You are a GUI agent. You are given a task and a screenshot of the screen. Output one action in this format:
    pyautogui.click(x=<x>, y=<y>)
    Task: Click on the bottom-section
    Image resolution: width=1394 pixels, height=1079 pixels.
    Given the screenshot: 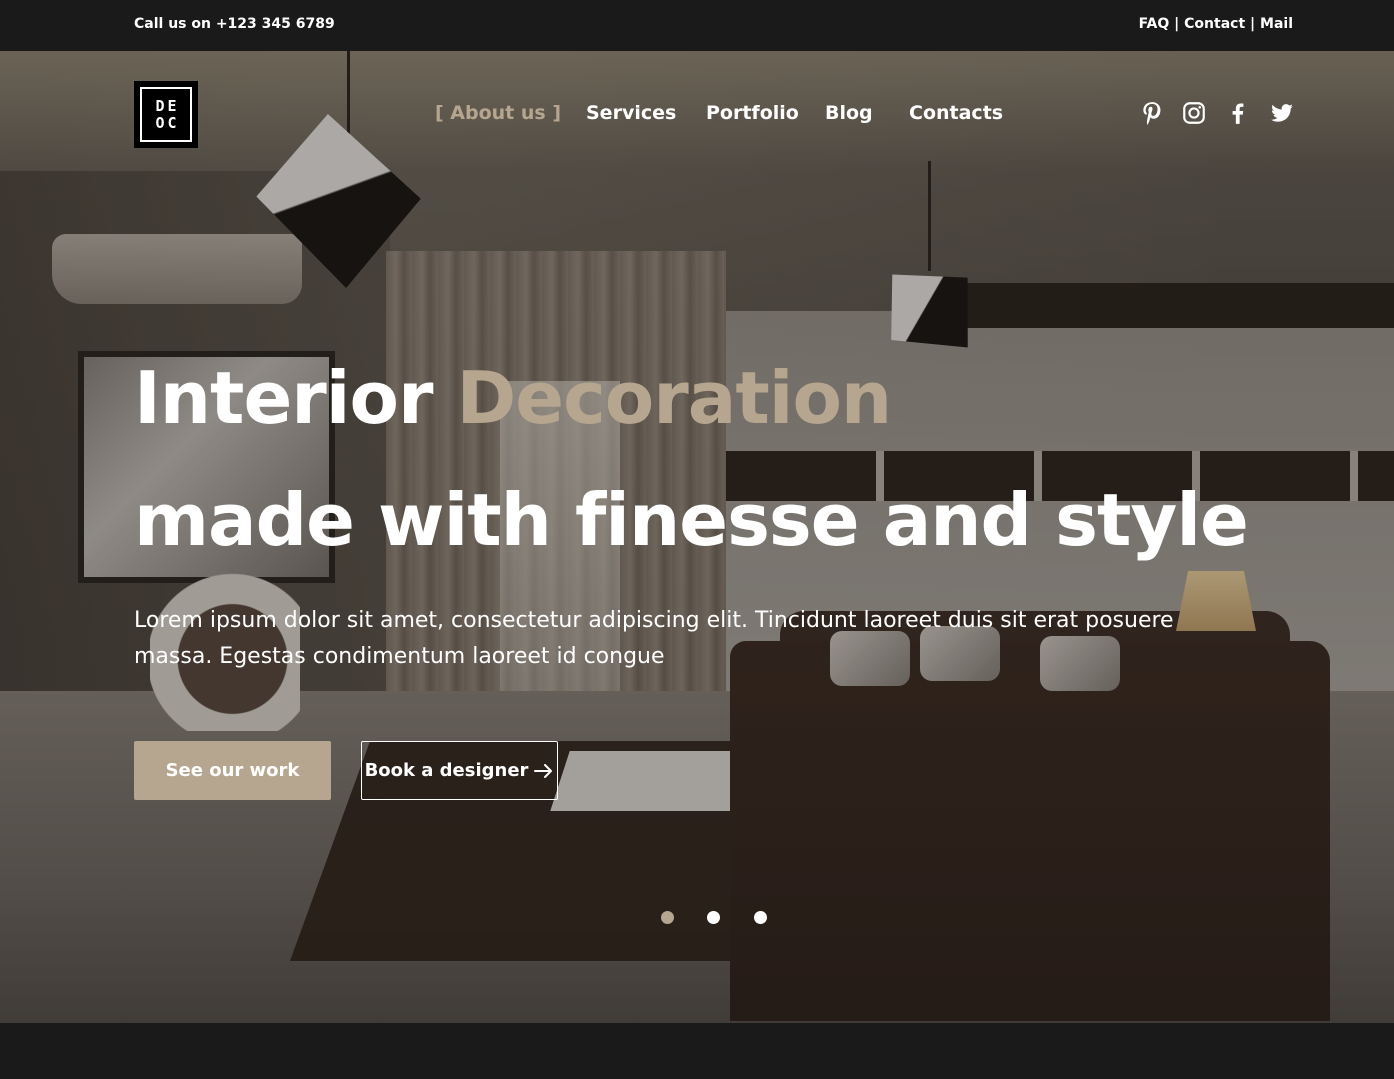 What is the action you would take?
    pyautogui.click(x=697, y=1051)
    